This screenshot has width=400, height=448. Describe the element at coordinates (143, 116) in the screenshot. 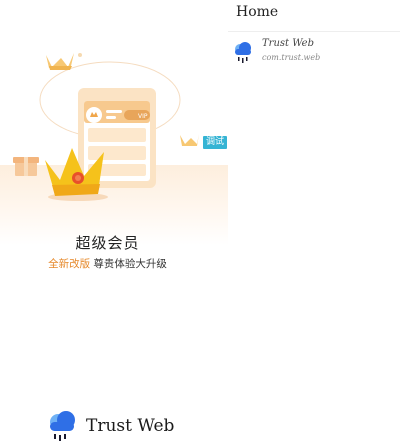

I see `card-badge-text: VIP` at that location.